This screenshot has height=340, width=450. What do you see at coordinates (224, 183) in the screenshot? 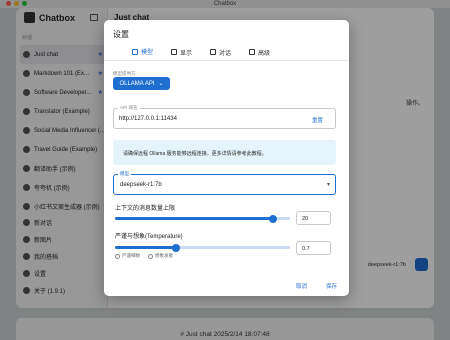
I see `model-select: 模型 deepseek-r1:7b ▾` at bounding box center [224, 183].